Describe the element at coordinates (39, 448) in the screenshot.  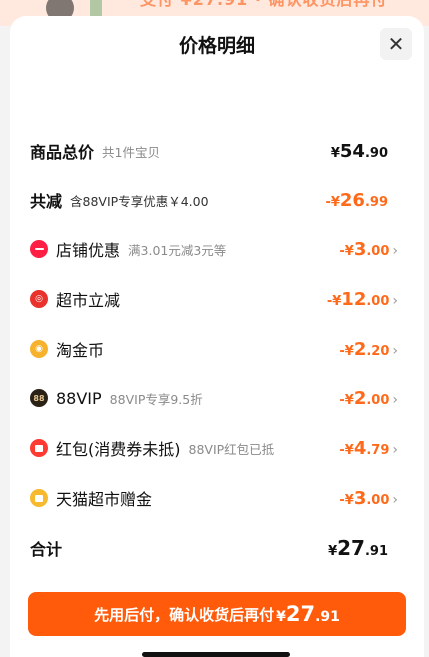
I see `red-packet-icon` at that location.